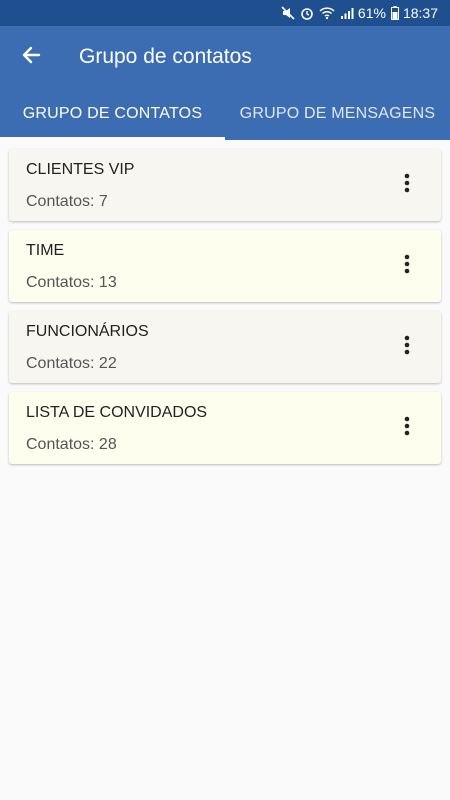 The height and width of the screenshot is (800, 450). I want to click on group-count: Contatos: 13, so click(71, 282).